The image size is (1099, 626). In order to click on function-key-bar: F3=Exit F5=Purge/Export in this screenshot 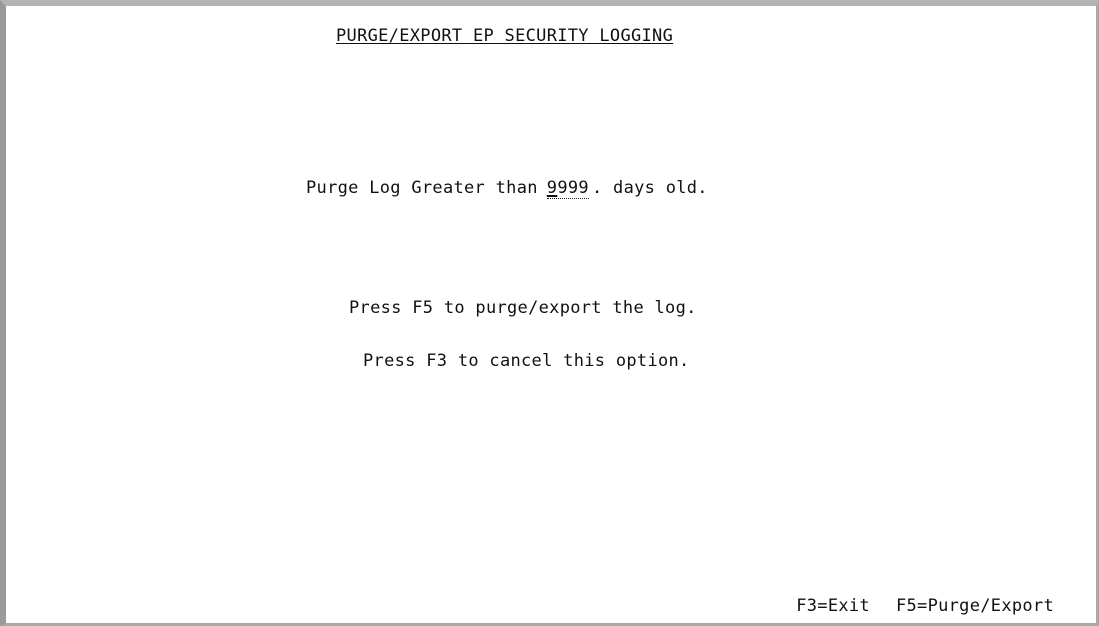, I will do `click(925, 606)`.